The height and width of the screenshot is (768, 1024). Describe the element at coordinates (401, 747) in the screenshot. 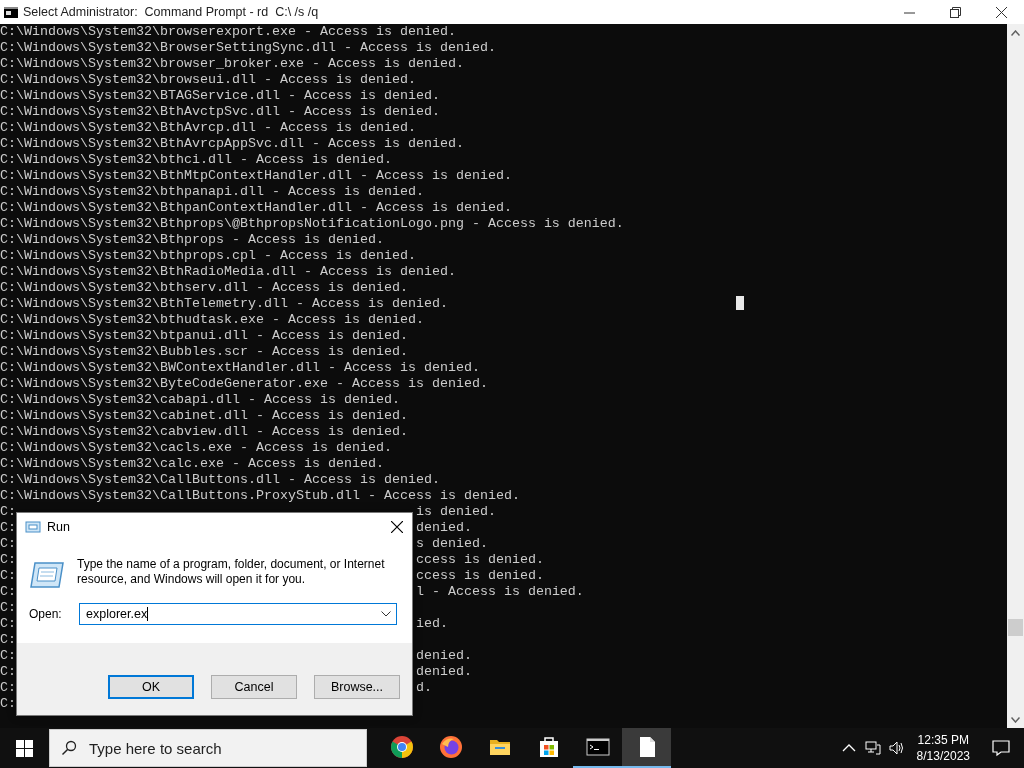

I see `chrome-icon` at that location.